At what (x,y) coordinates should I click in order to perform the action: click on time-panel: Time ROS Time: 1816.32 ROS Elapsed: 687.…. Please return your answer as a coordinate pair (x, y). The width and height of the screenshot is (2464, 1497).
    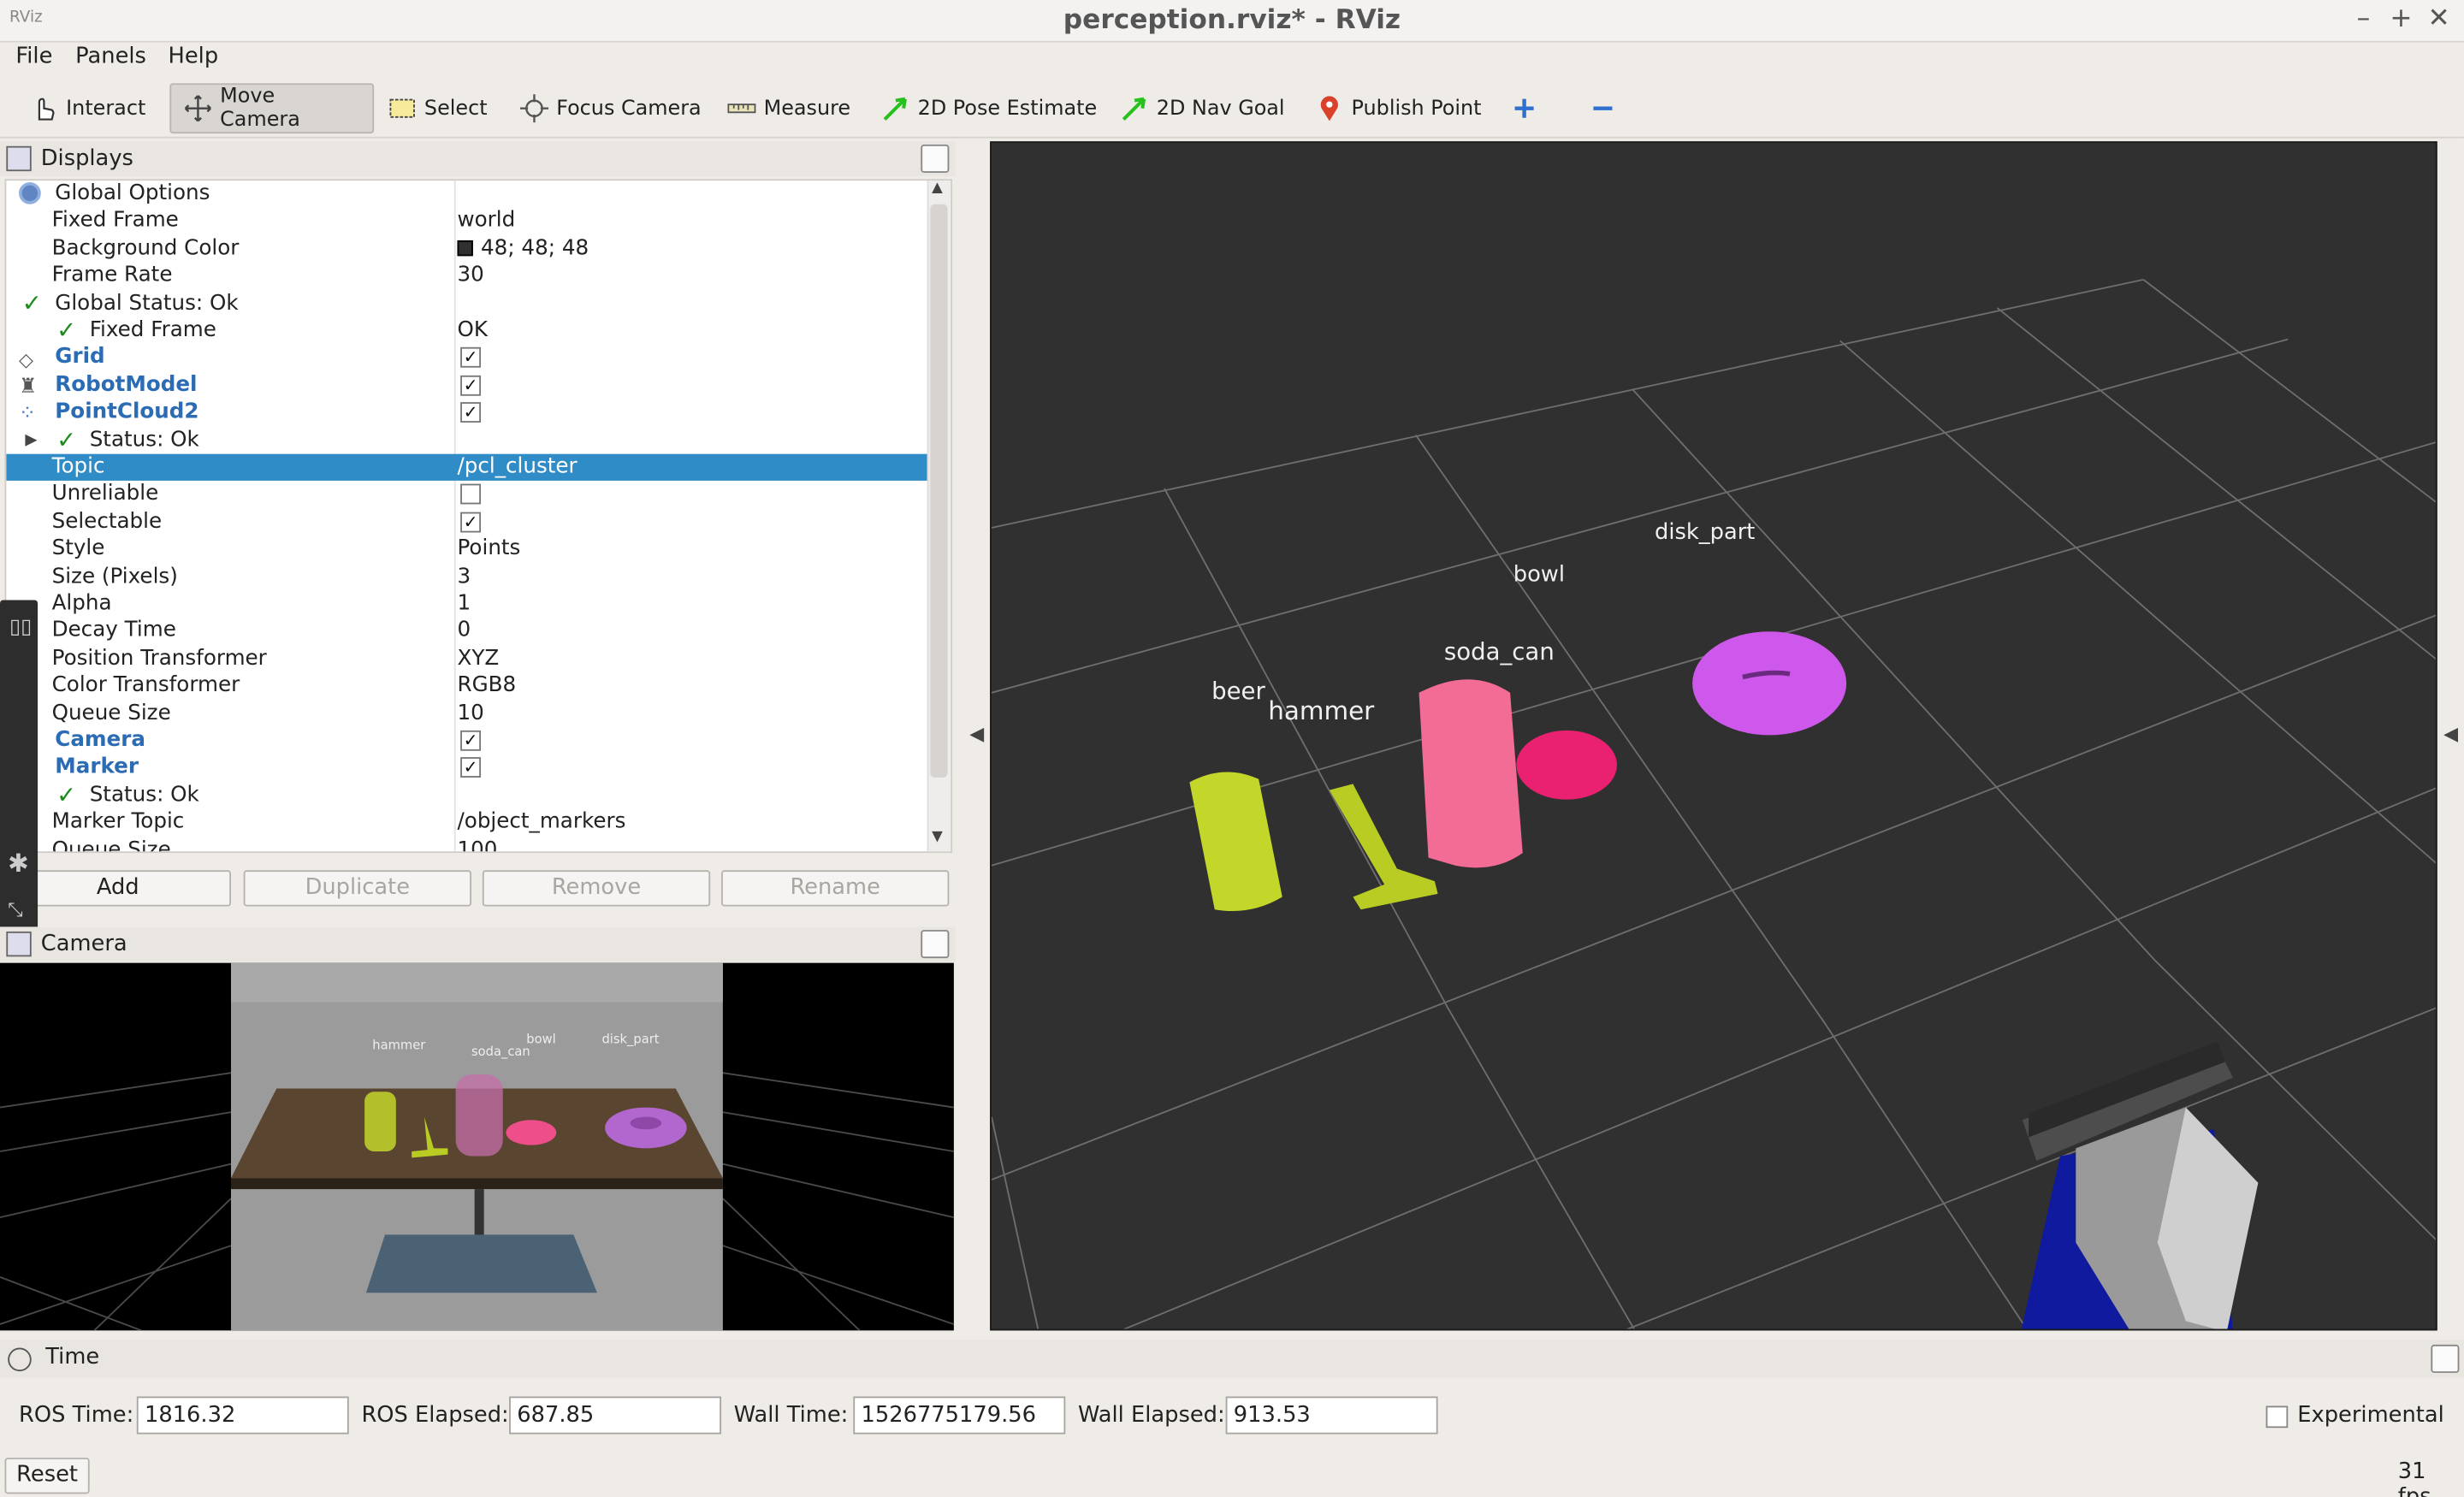
    Looking at the image, I should click on (1232, 1418).